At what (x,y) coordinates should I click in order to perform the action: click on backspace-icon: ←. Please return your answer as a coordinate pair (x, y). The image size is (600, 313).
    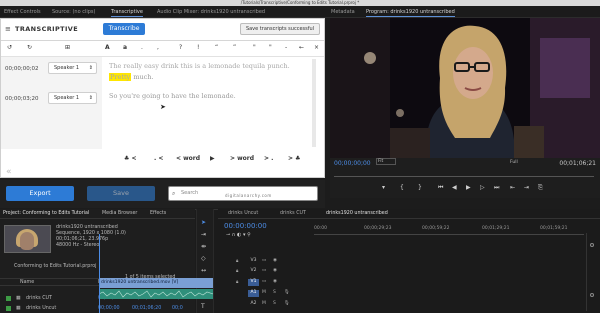
    Looking at the image, I should click on (301, 47).